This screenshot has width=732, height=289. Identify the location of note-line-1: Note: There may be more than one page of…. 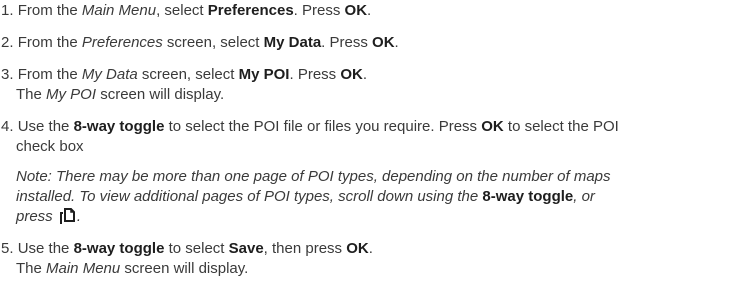
(313, 177).